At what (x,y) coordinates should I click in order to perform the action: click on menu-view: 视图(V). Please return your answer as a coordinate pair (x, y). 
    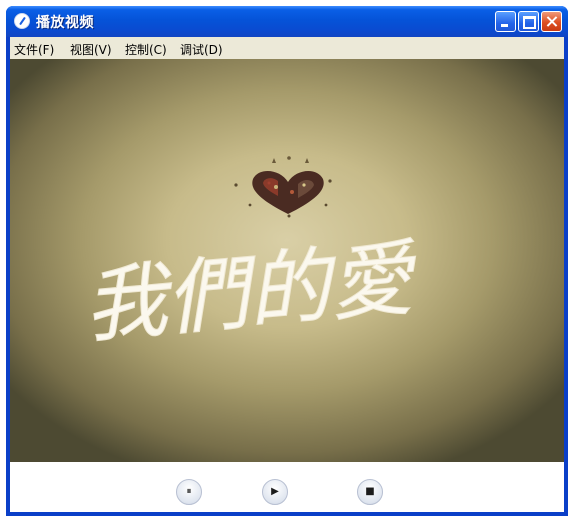
    Looking at the image, I should click on (91, 49).